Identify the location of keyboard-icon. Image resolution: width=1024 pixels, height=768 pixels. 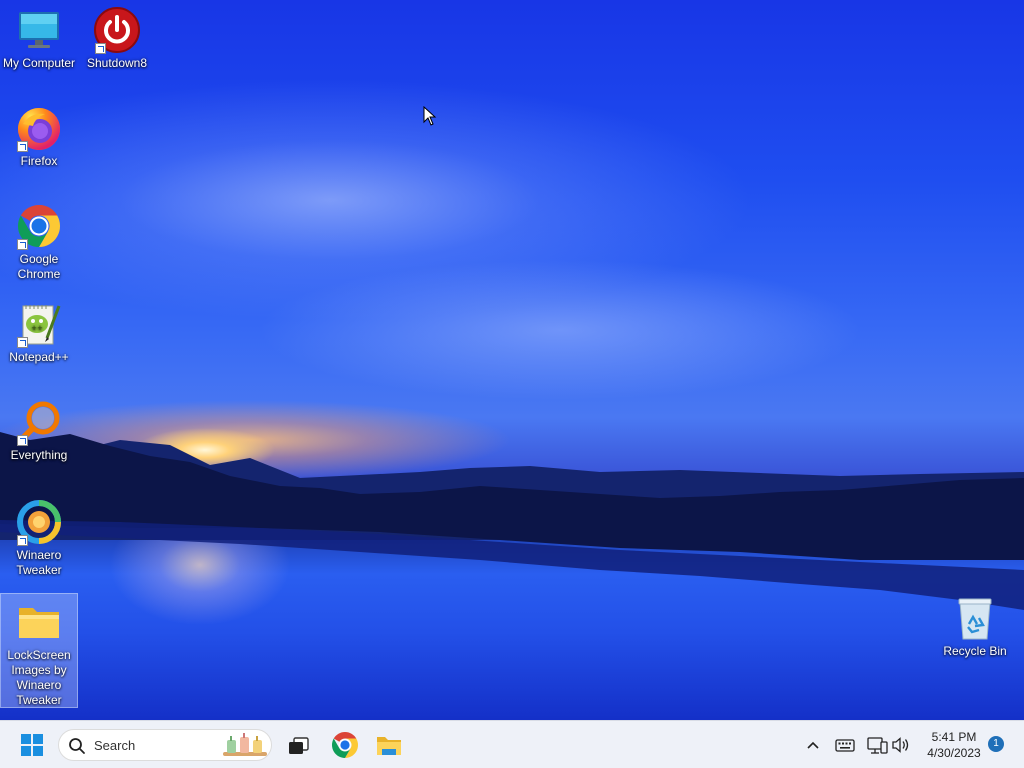
(845, 745).